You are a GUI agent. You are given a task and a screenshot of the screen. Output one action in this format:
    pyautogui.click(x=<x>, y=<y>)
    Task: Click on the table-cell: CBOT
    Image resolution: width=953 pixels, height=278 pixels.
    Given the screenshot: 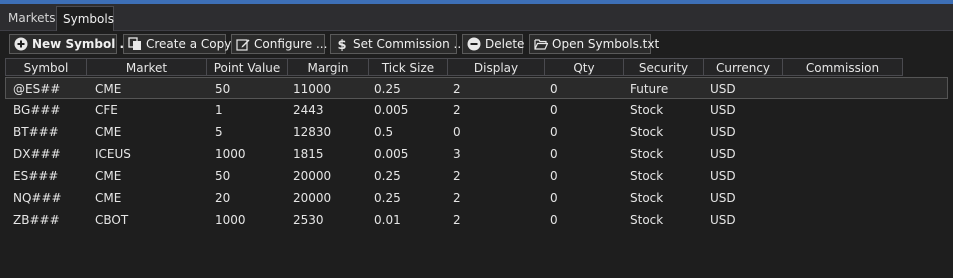 What is the action you would take?
    pyautogui.click(x=112, y=220)
    